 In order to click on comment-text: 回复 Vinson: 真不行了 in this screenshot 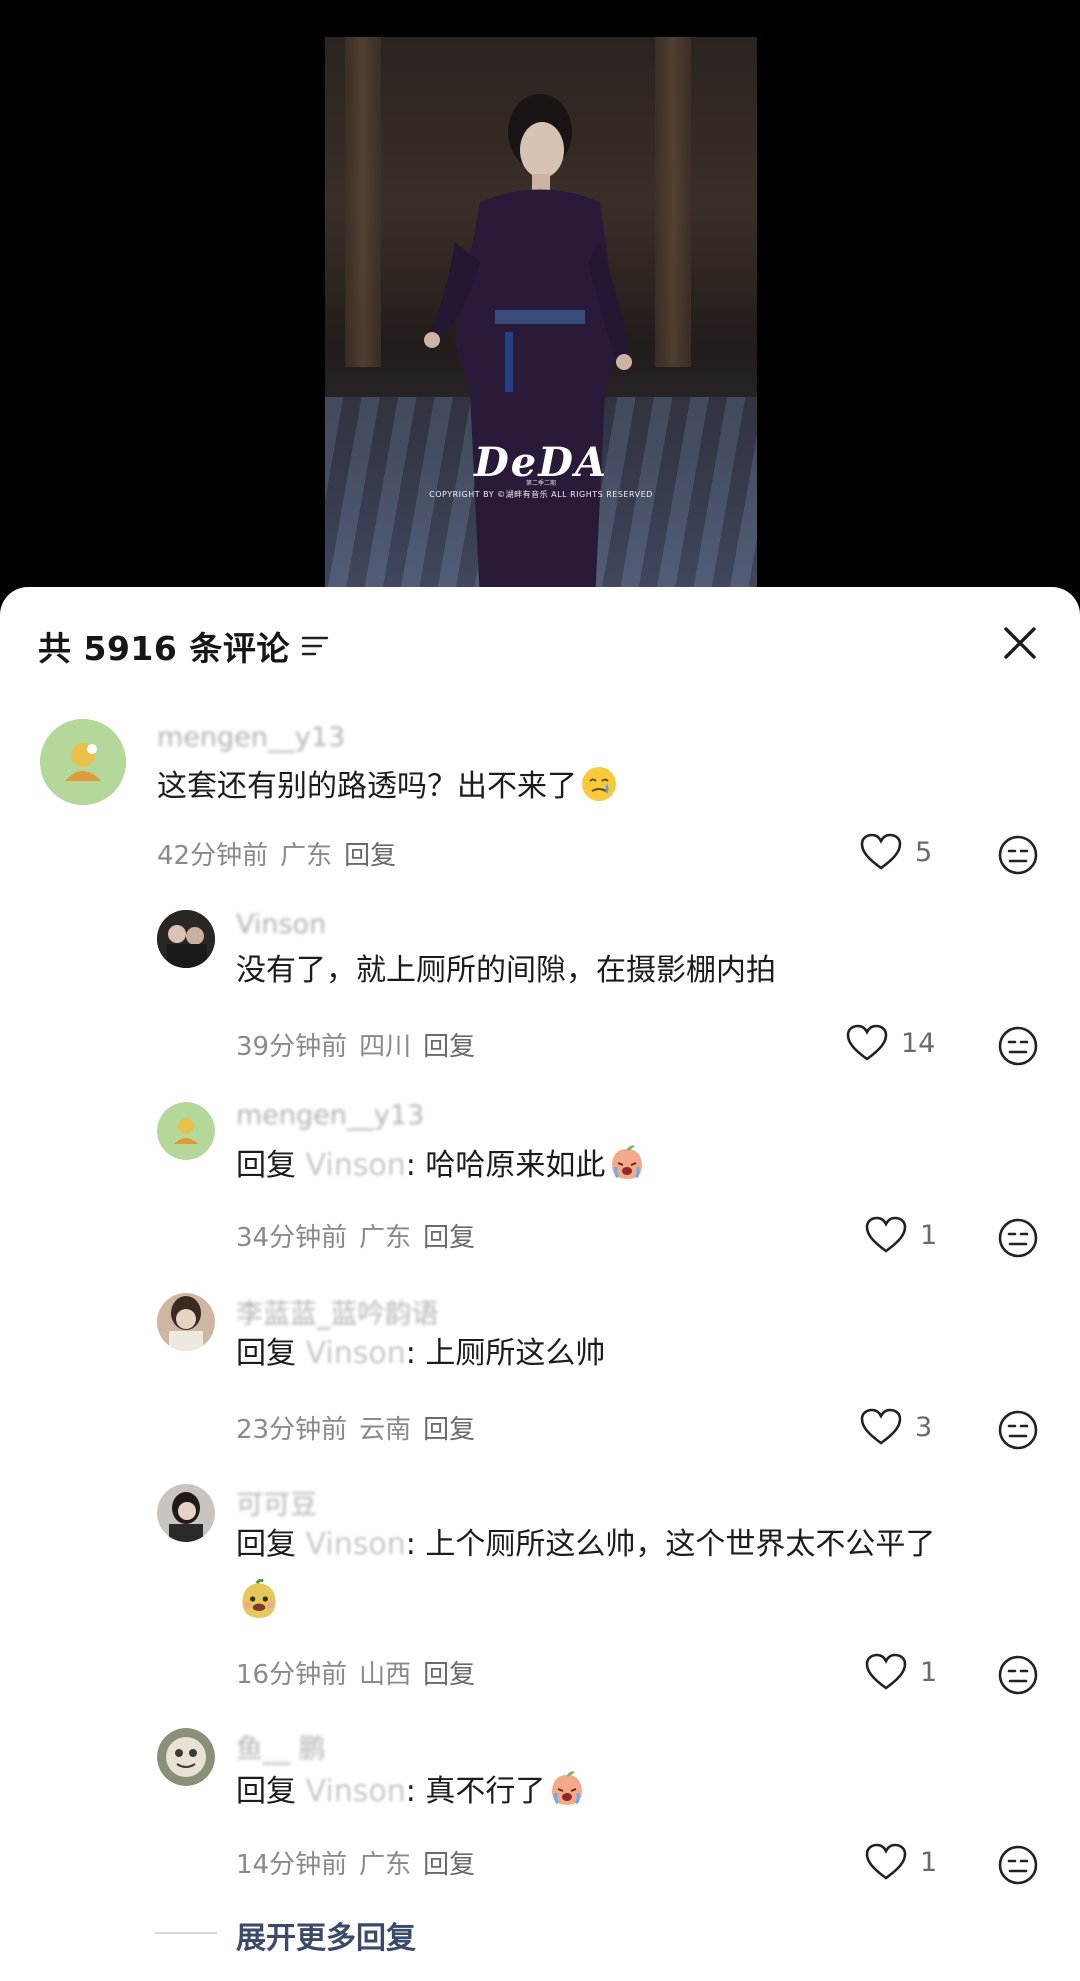, I will do `click(411, 1790)`.